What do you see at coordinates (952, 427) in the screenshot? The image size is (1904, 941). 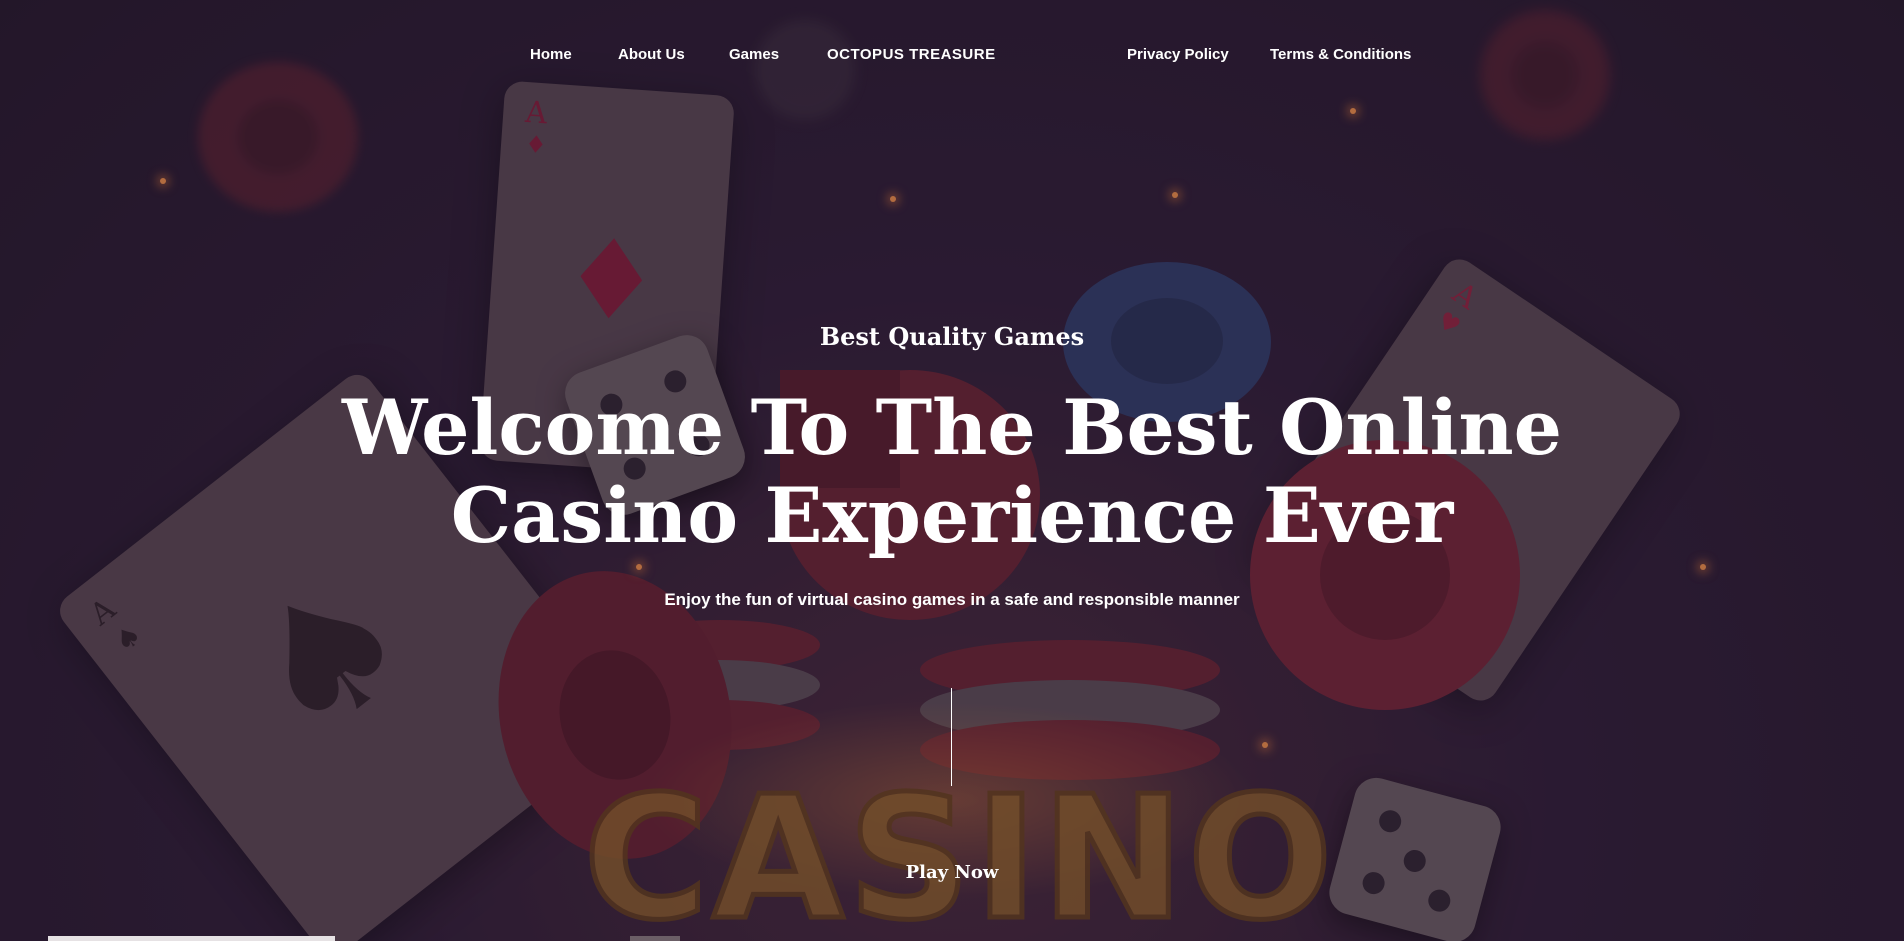 I see `hero-headline-line-1: Welcome To The Best Online` at bounding box center [952, 427].